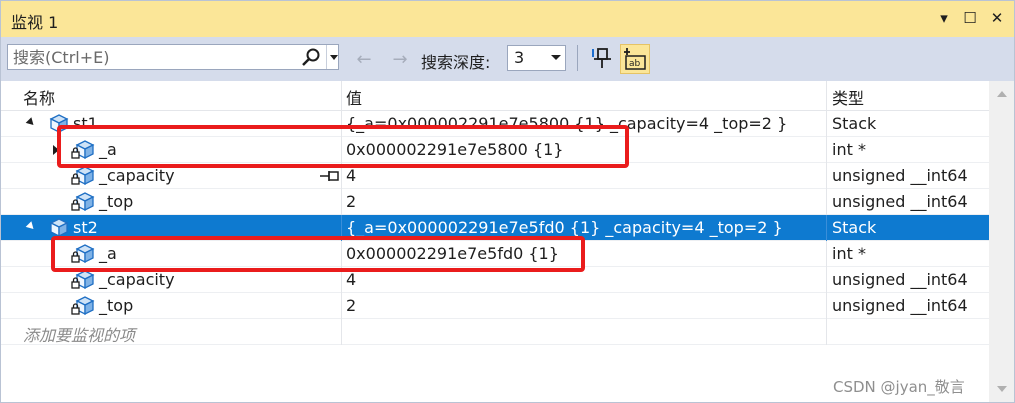 The image size is (1015, 403). What do you see at coordinates (577, 58) in the screenshot?
I see `toolbar-divider` at bounding box center [577, 58].